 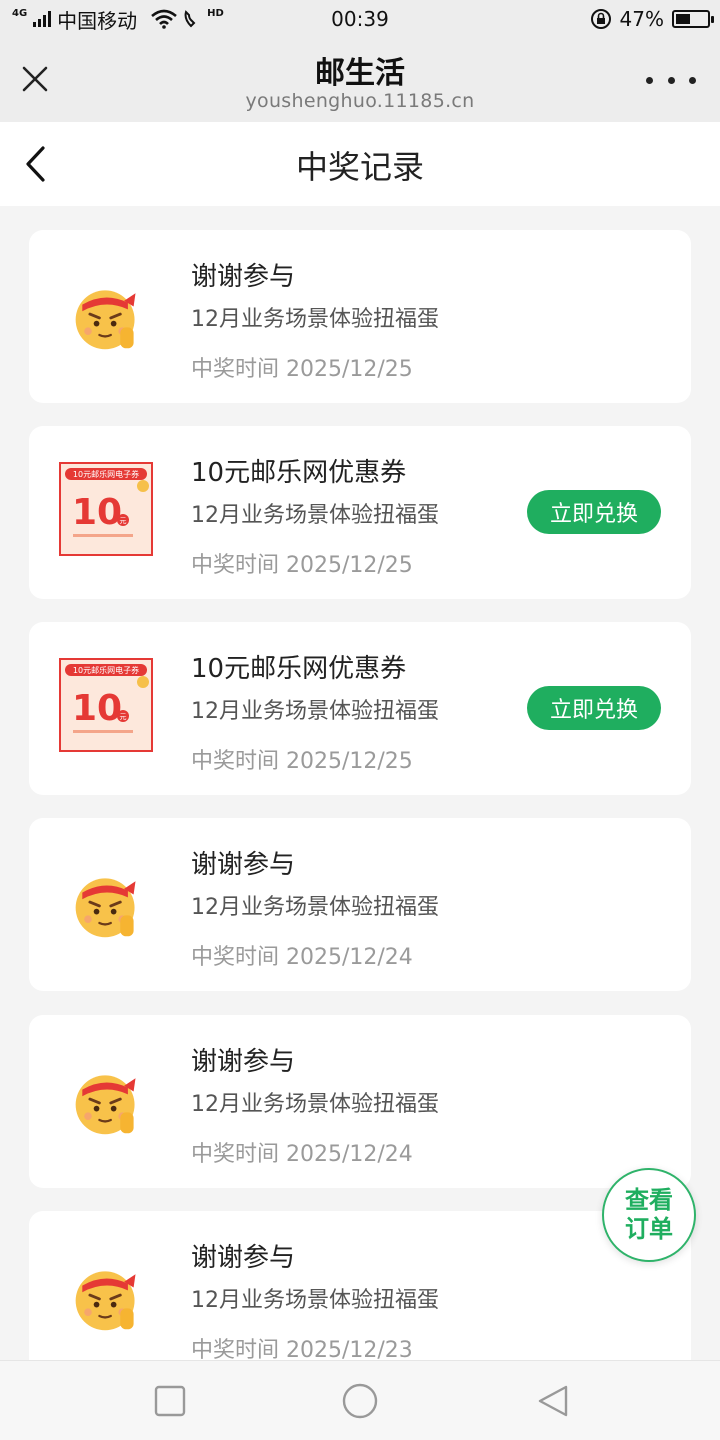 What do you see at coordinates (360, 73) in the screenshot?
I see `browser-title: 邮生活` at bounding box center [360, 73].